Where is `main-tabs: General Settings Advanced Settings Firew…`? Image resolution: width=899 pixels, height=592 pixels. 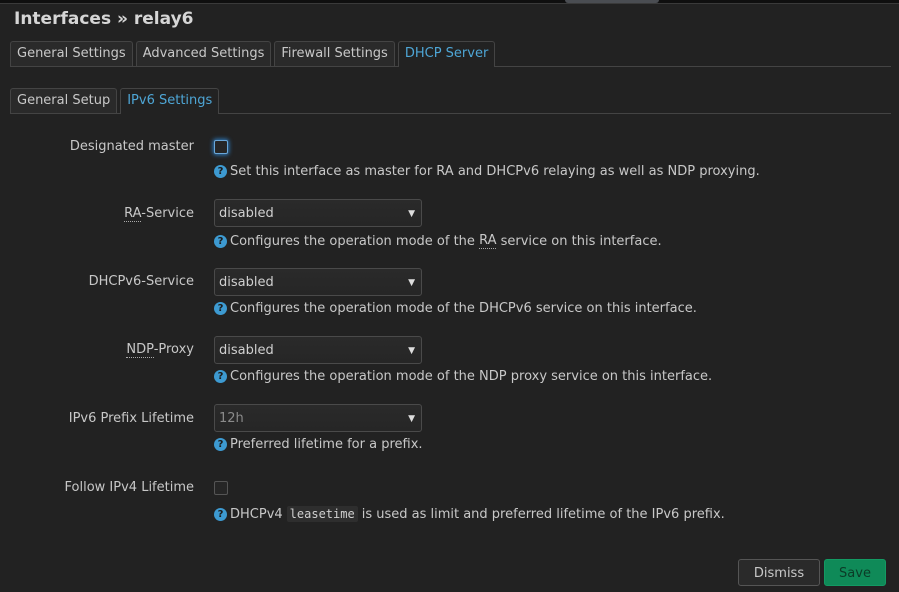 main-tabs: General Settings Advanced Settings Firew… is located at coordinates (450, 54).